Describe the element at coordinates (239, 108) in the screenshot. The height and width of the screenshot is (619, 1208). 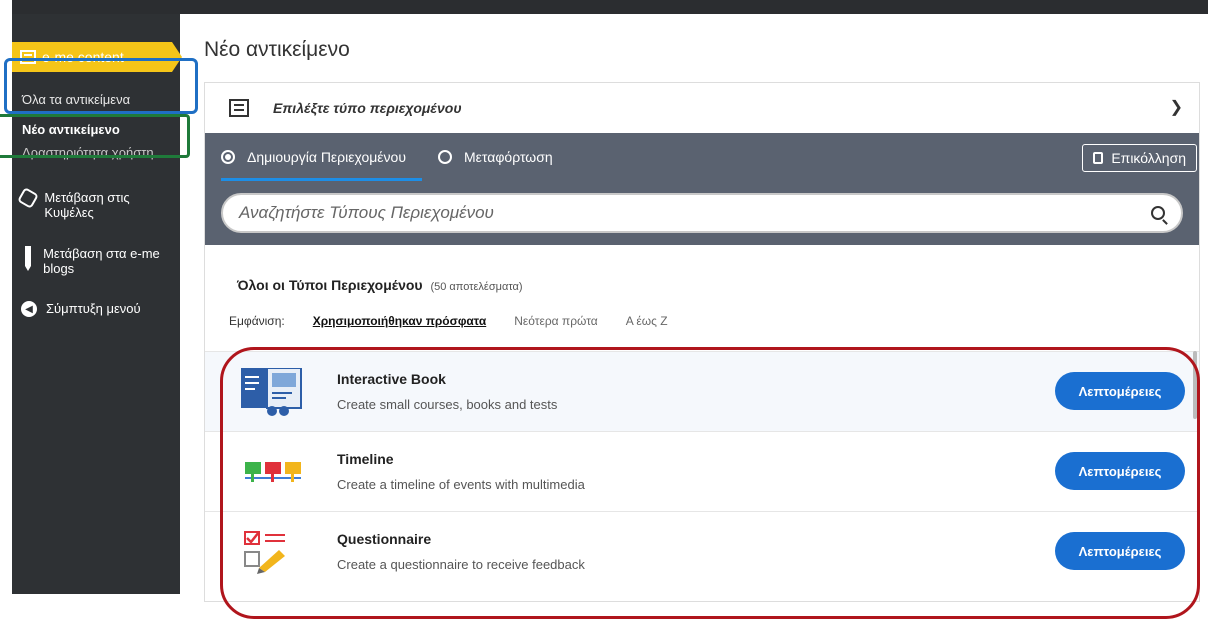
I see `content-type-icon` at that location.